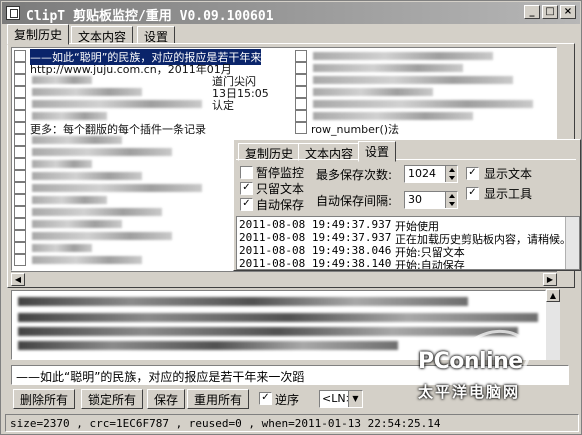 This screenshot has width=582, height=435. What do you see at coordinates (572, 243) in the screenshot?
I see `log-scrollbar` at bounding box center [572, 243].